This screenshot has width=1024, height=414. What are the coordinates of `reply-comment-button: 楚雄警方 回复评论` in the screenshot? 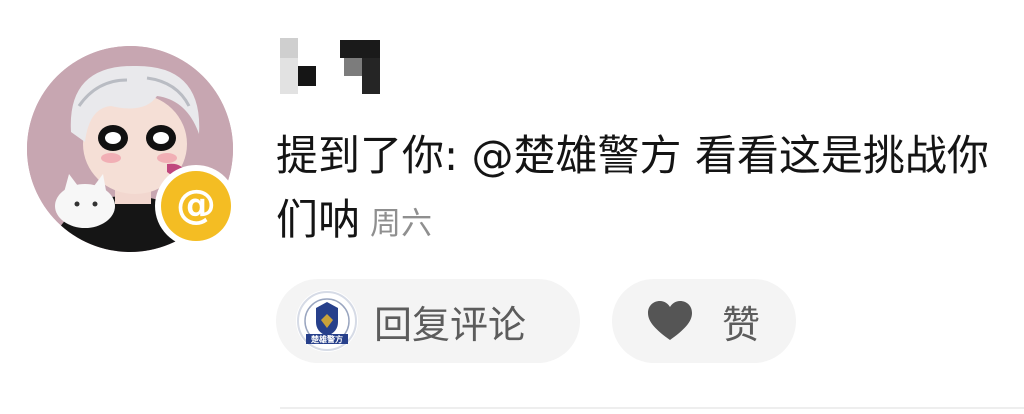 It's located at (428, 321).